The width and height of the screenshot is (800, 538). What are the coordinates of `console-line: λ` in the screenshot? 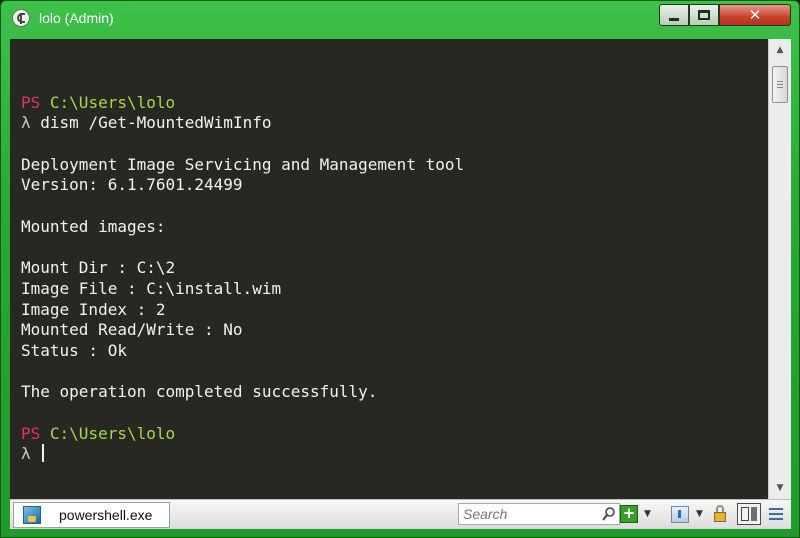 It's located at (242, 454).